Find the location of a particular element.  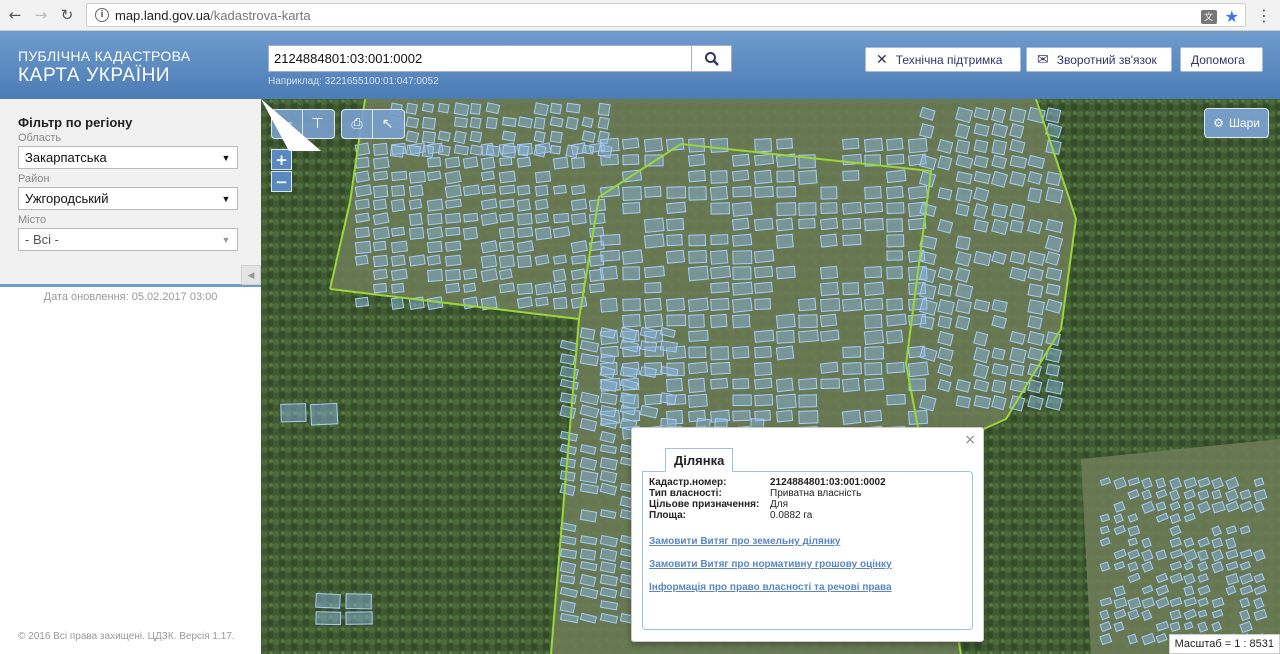

zoom-out-button: − is located at coordinates (281, 181).